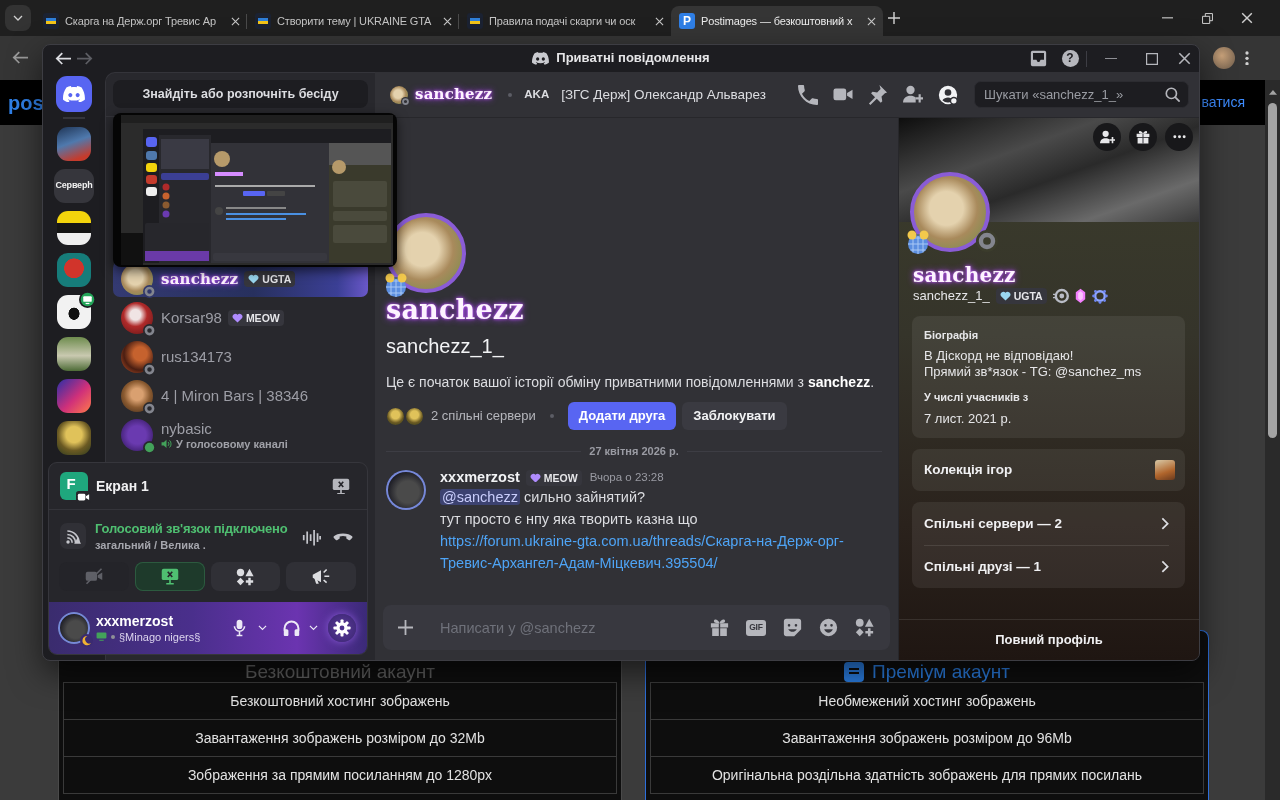 The image size is (1280, 800). I want to click on user-profile-icon, so click(948, 94).